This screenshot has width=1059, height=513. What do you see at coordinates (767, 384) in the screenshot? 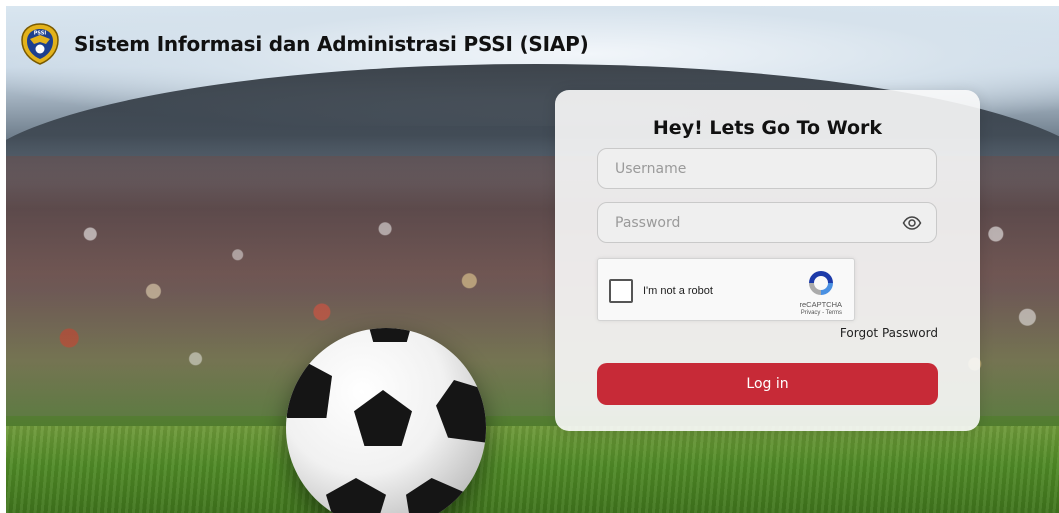
I see `login-button: Log in` at bounding box center [767, 384].